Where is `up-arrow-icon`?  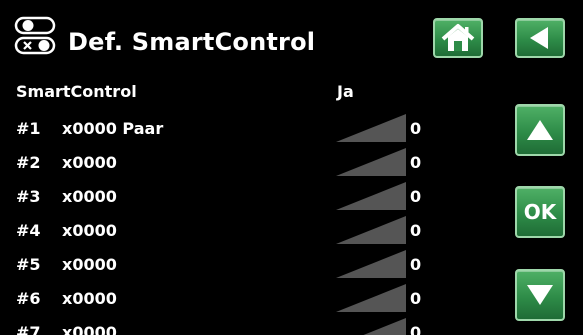
up-arrow-icon is located at coordinates (540, 130).